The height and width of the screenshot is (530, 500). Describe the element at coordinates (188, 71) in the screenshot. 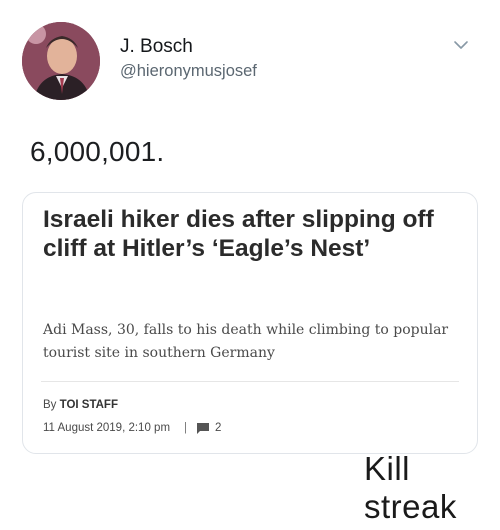

I see `user-handle: @hieronymusjosef` at that location.